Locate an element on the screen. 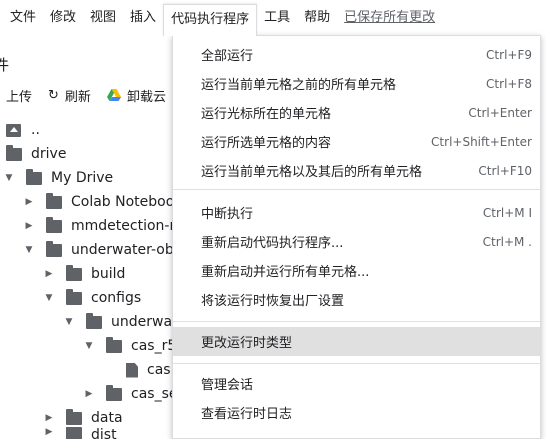  menu-item-restart-runtime: 重新启动代码执行程序... Ctrl+M . is located at coordinates (356, 241).